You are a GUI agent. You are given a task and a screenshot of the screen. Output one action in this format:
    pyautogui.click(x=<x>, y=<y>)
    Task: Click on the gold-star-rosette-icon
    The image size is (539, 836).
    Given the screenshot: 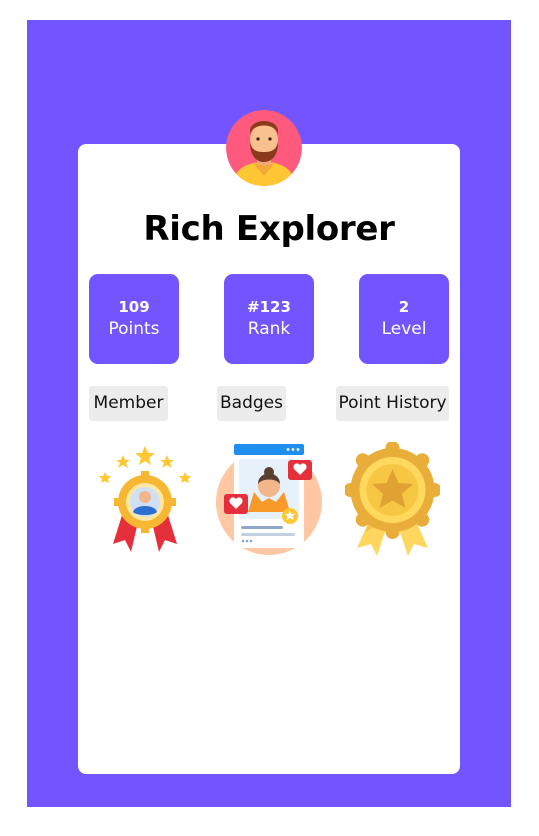 What is the action you would take?
    pyautogui.click(x=392, y=499)
    